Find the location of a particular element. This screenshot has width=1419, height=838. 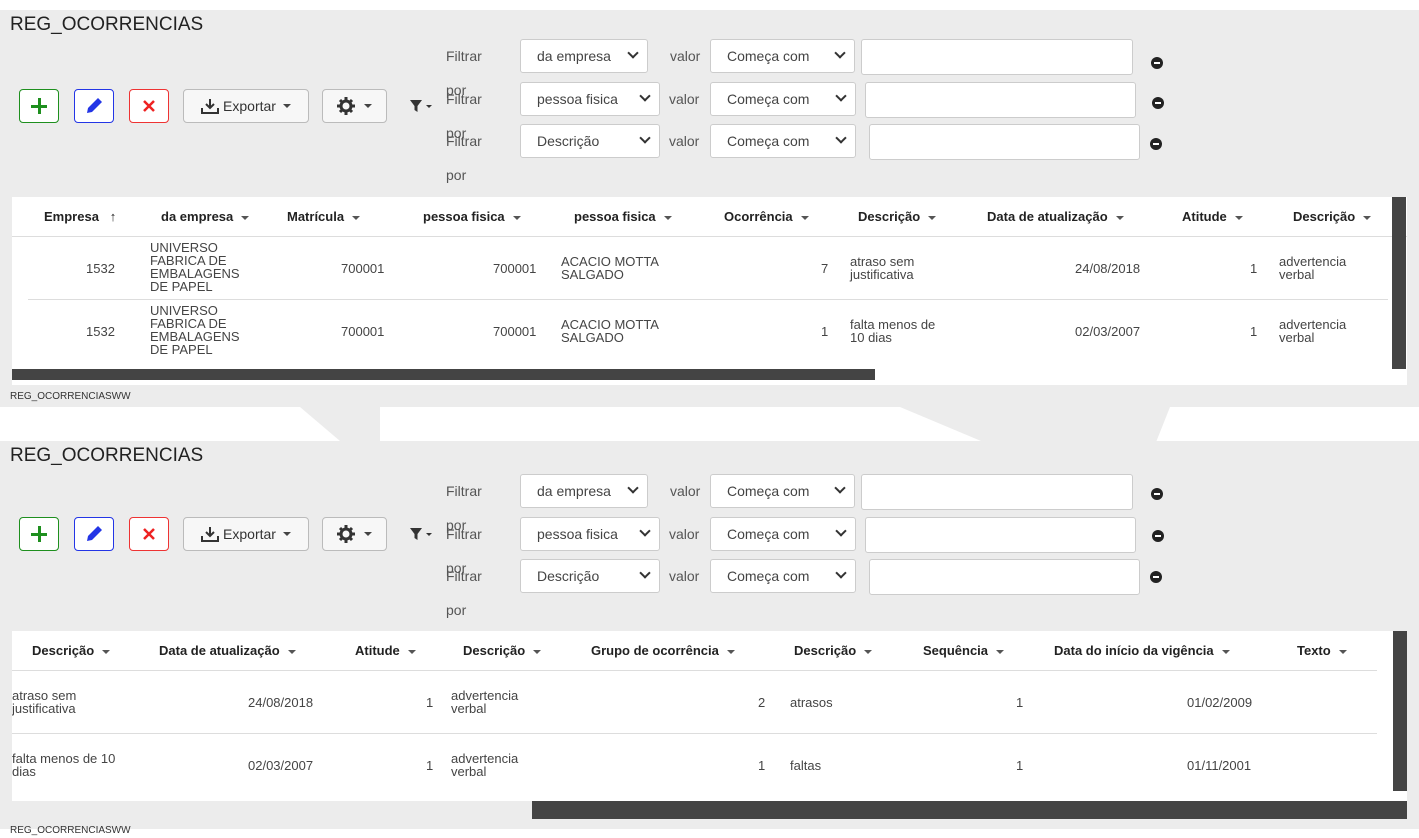

cell-atitude: 1 is located at coordinates (1254, 331).